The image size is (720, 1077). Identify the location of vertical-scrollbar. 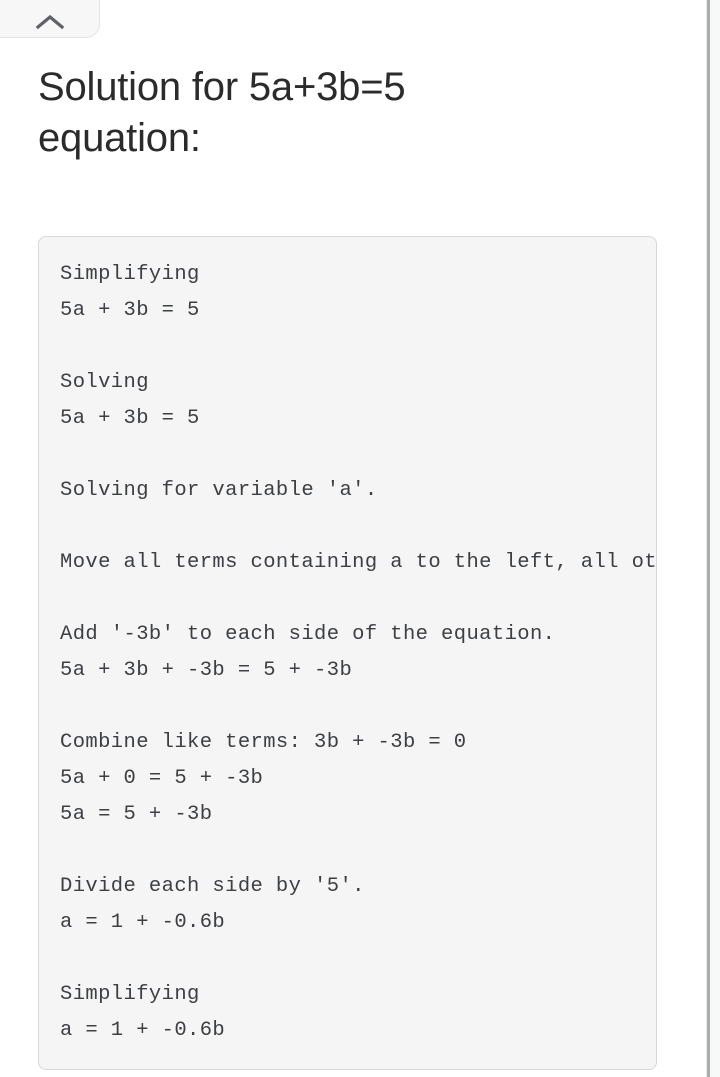
(713, 538).